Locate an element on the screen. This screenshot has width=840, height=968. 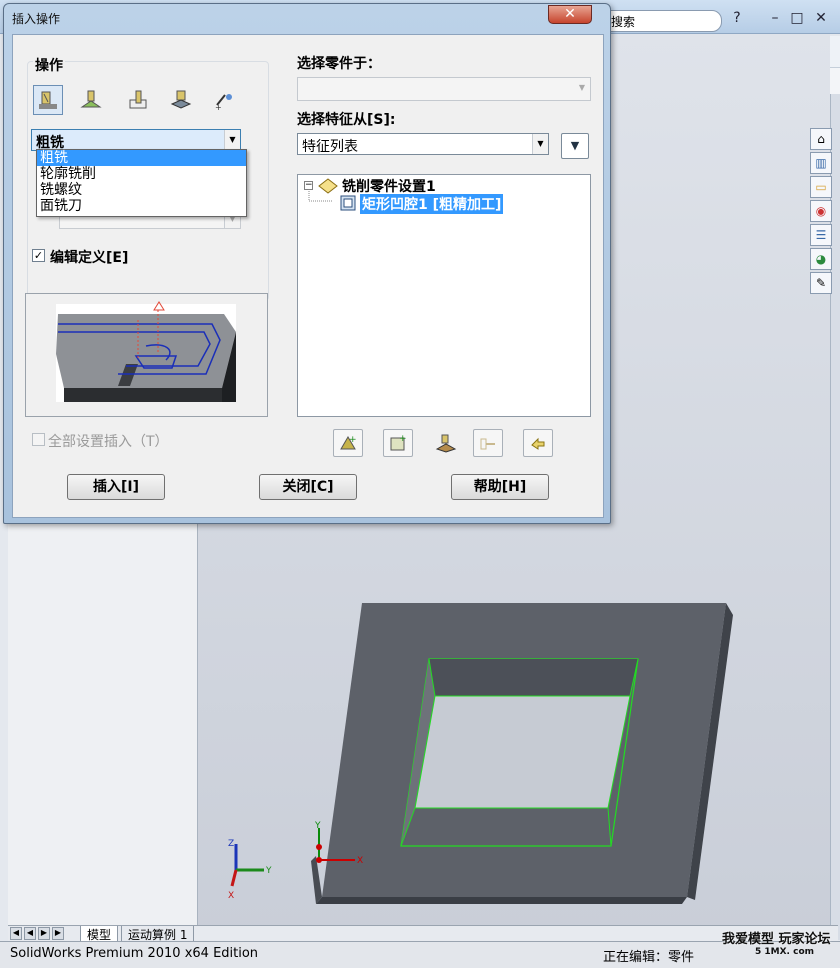
pocket-floor is located at coordinates (522, 752).